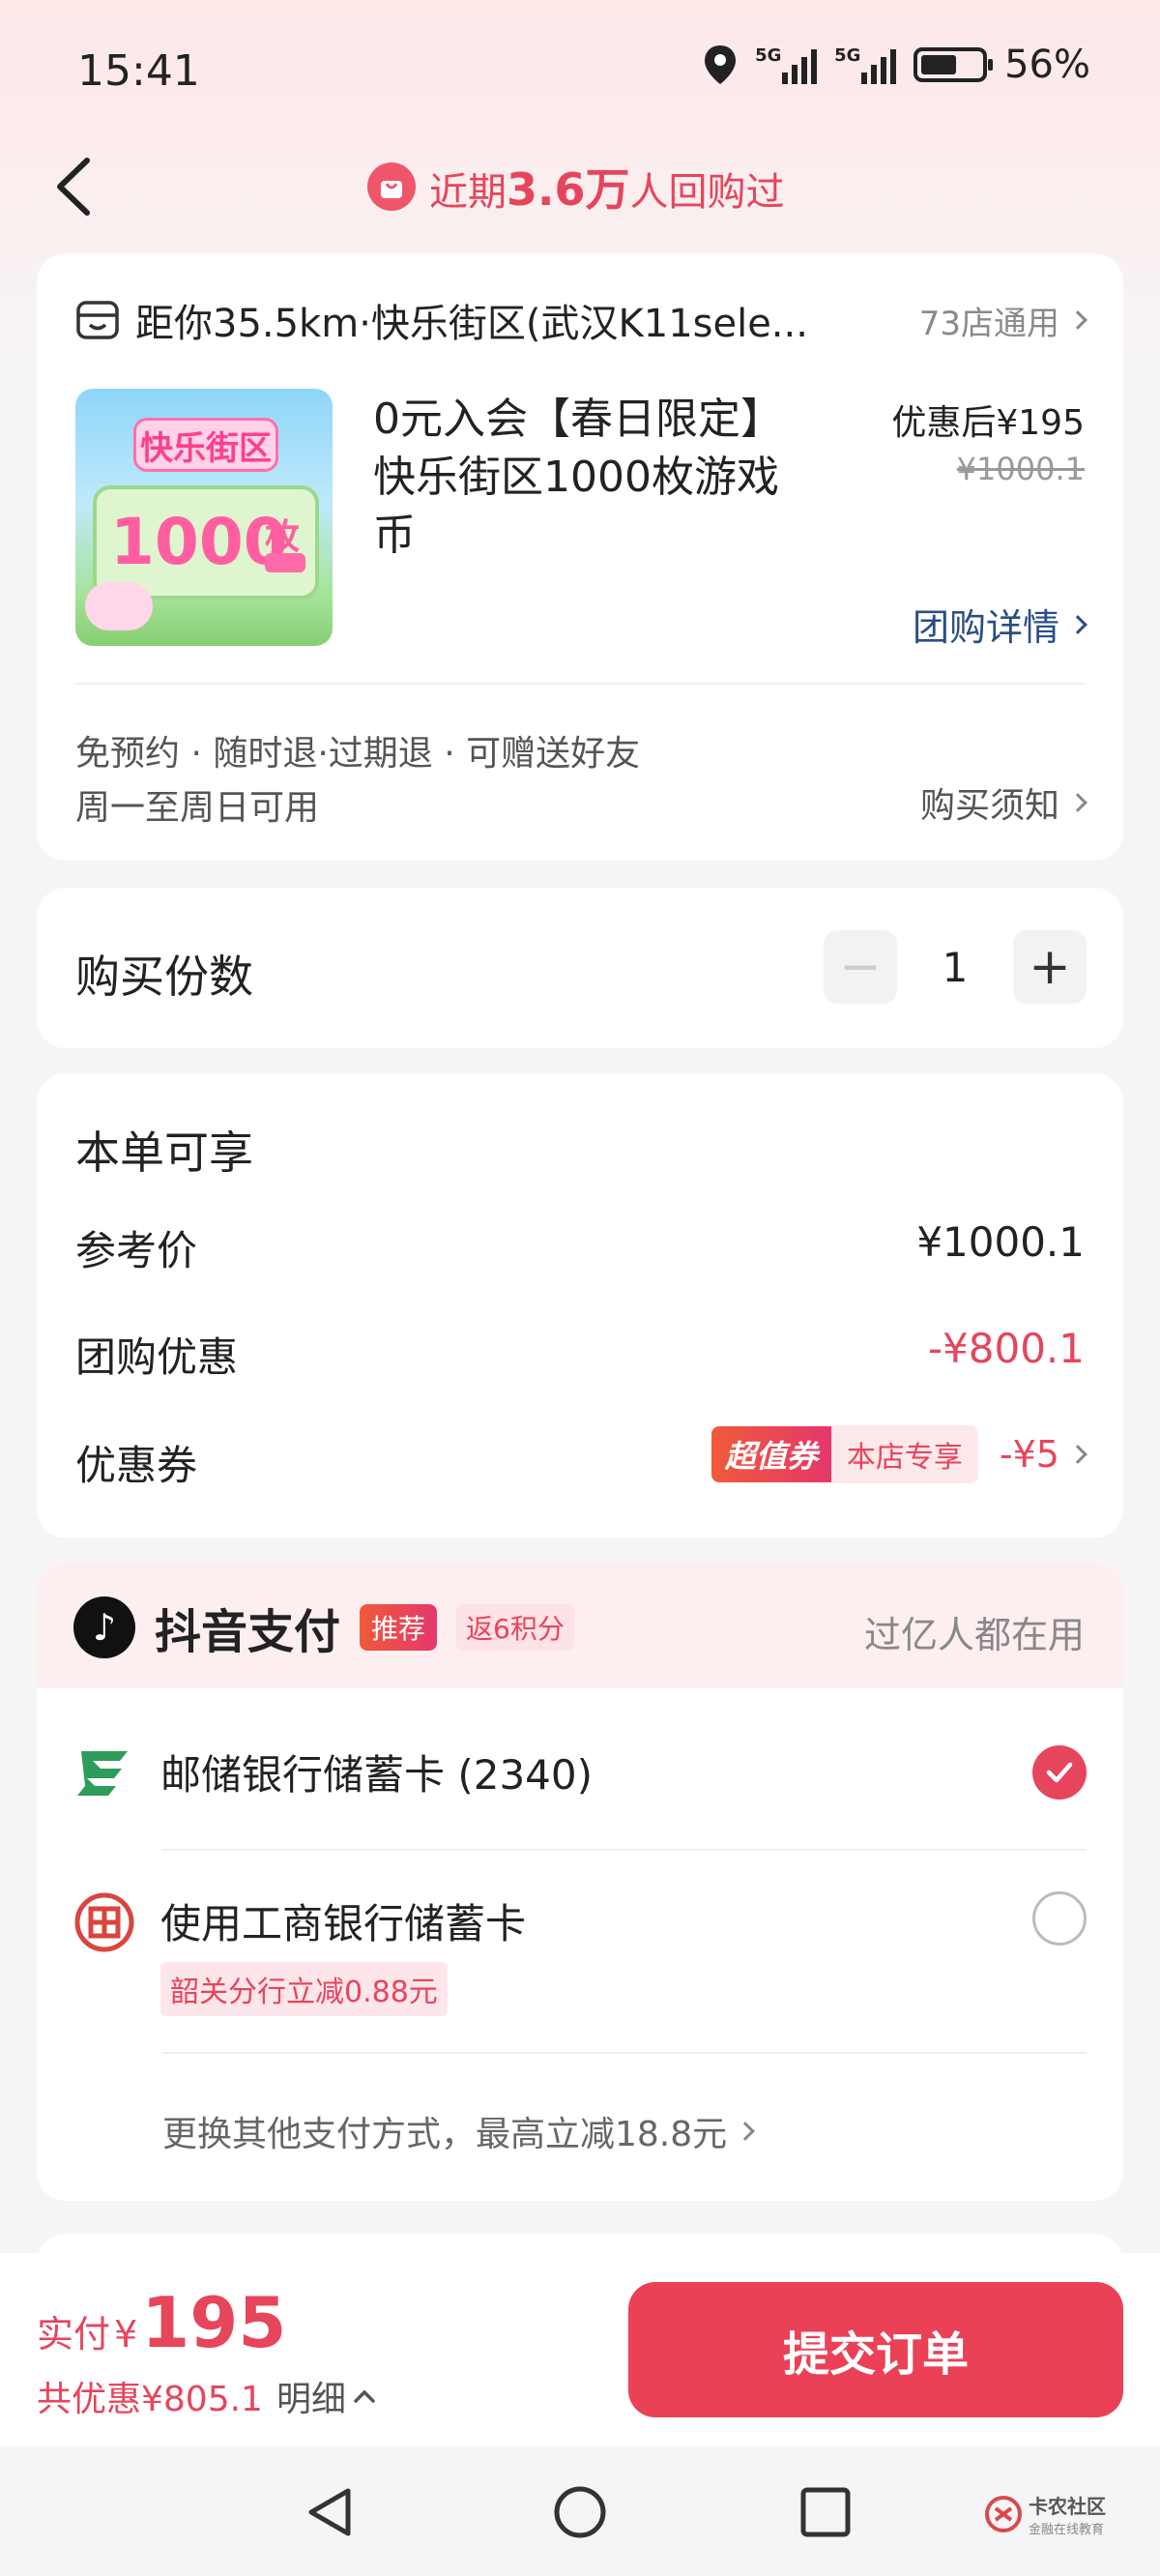 Image resolution: width=1160 pixels, height=2576 pixels. Describe the element at coordinates (104, 1627) in the screenshot. I see `douyin-logo-icon: ♪` at that location.